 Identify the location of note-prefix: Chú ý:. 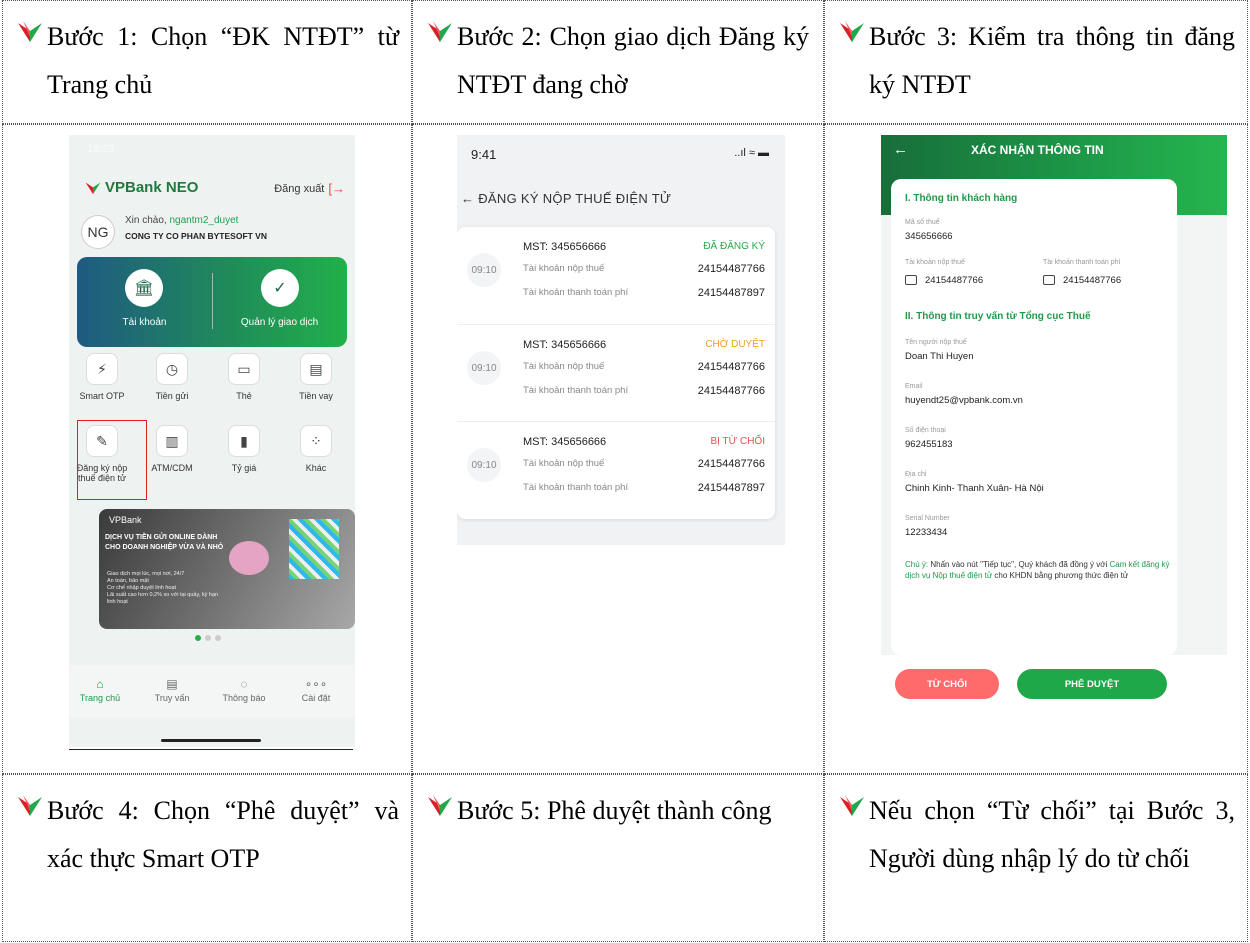
(918, 564).